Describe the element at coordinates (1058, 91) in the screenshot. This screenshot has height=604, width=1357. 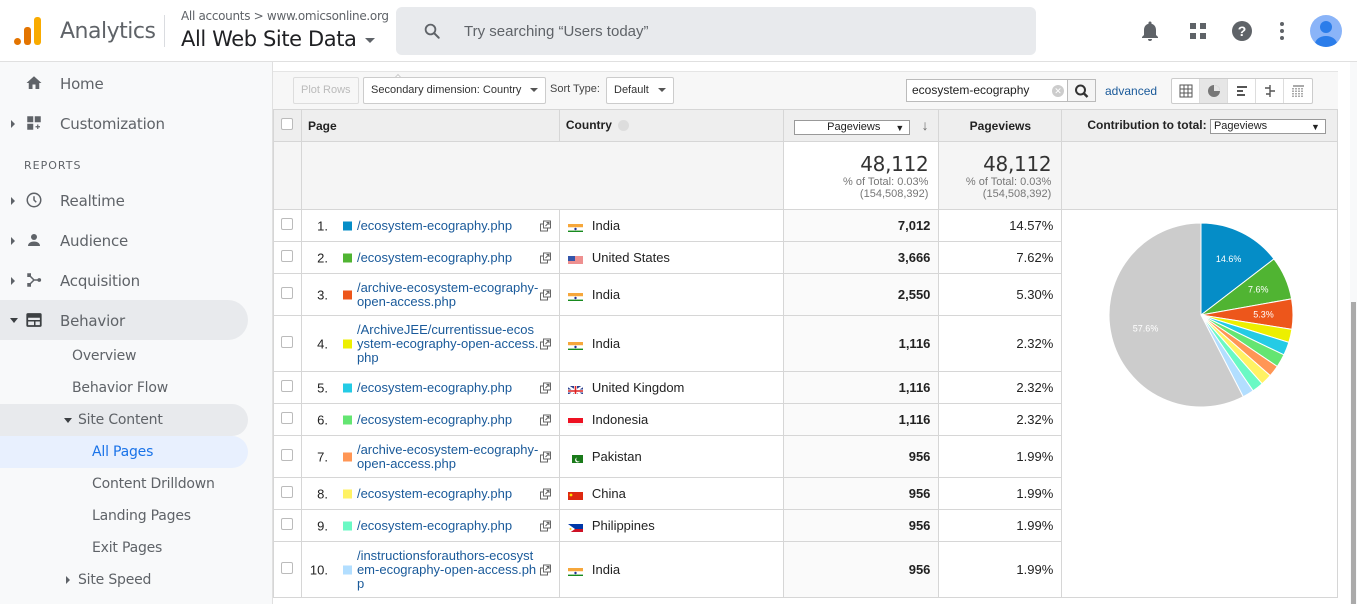
I see `clear-filter-icon: ✕` at that location.